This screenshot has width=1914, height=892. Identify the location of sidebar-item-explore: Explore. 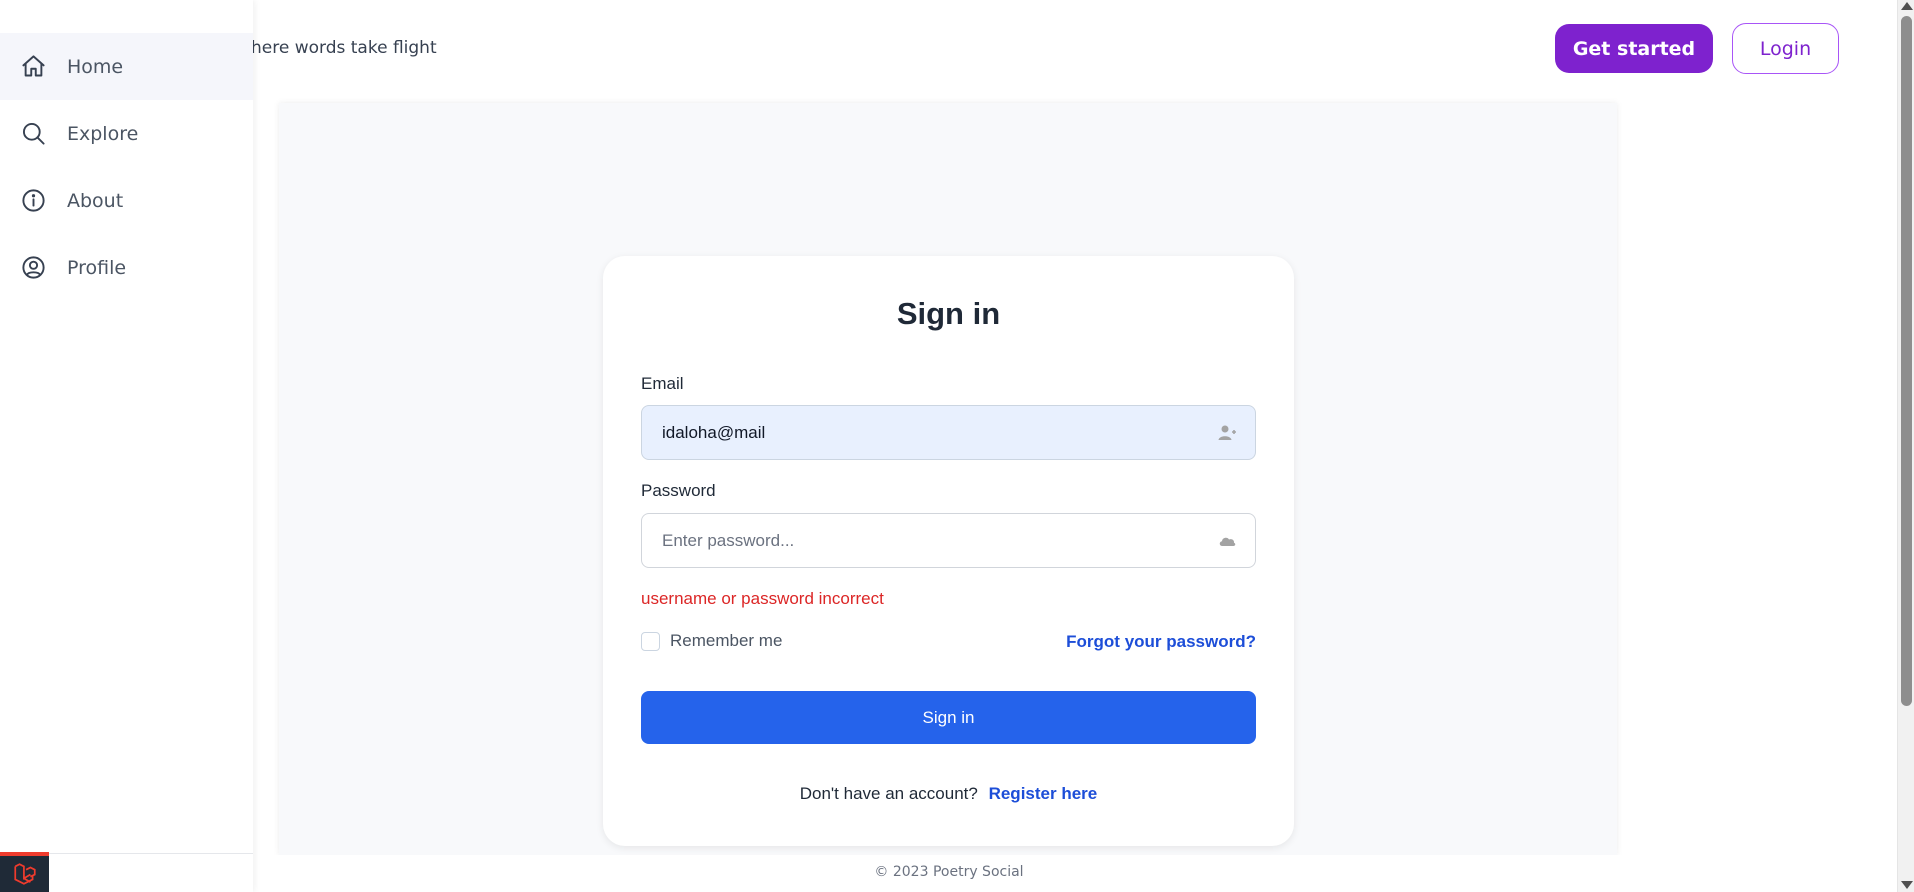
(126, 133).